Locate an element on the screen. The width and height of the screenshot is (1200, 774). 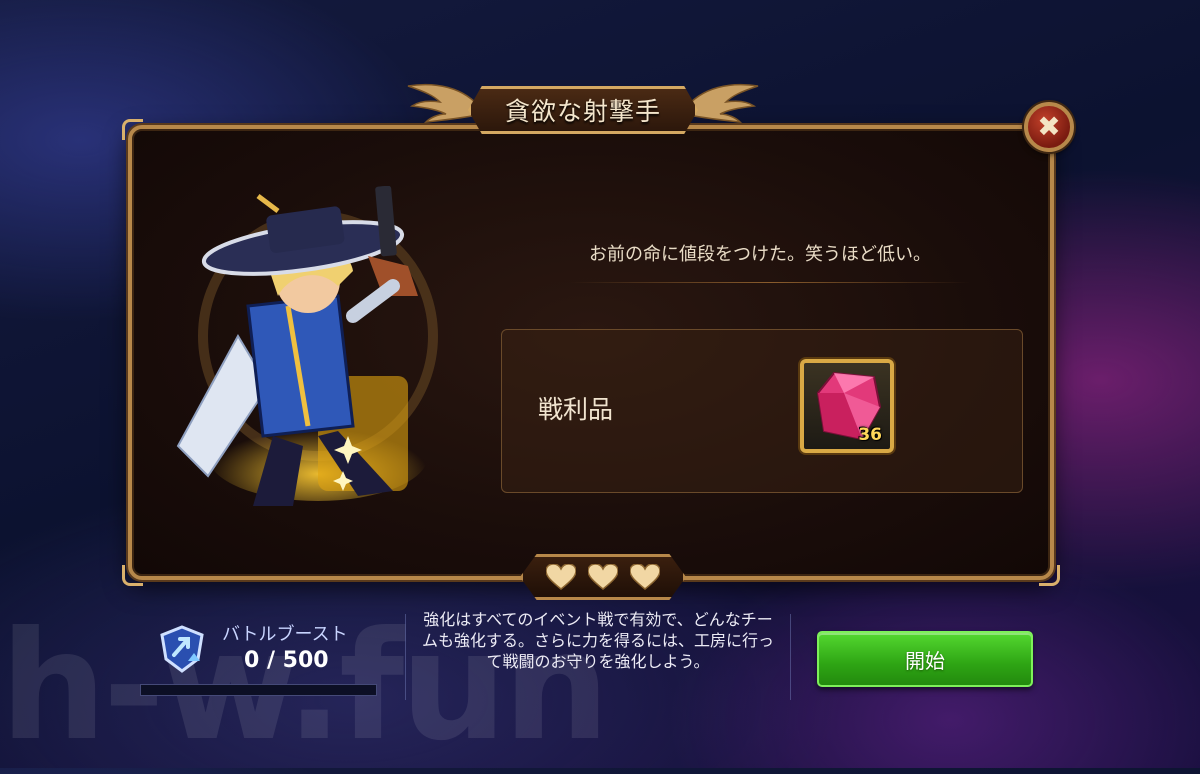
close-icon: ✖ is located at coordinates (1049, 126).